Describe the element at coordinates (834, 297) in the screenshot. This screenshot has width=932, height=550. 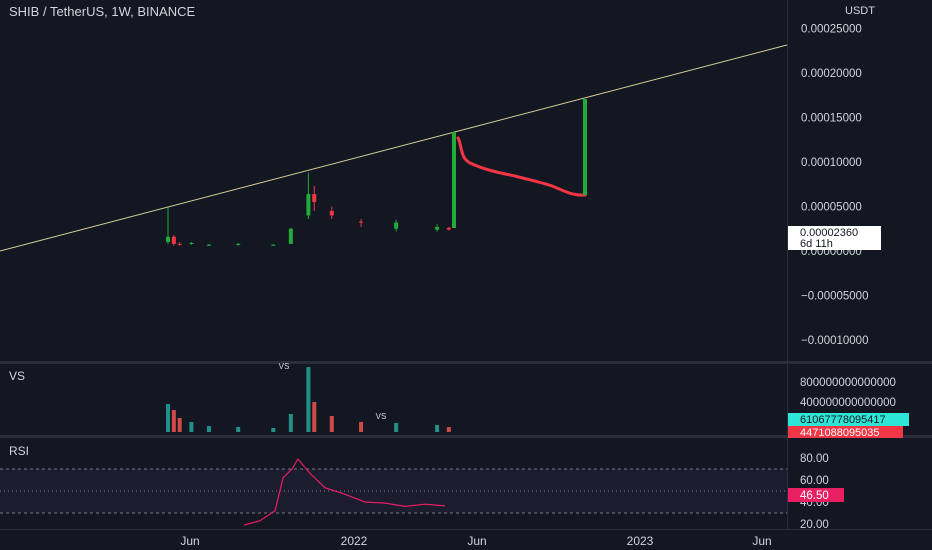
I see `price-tick-label: −0.00005000` at that location.